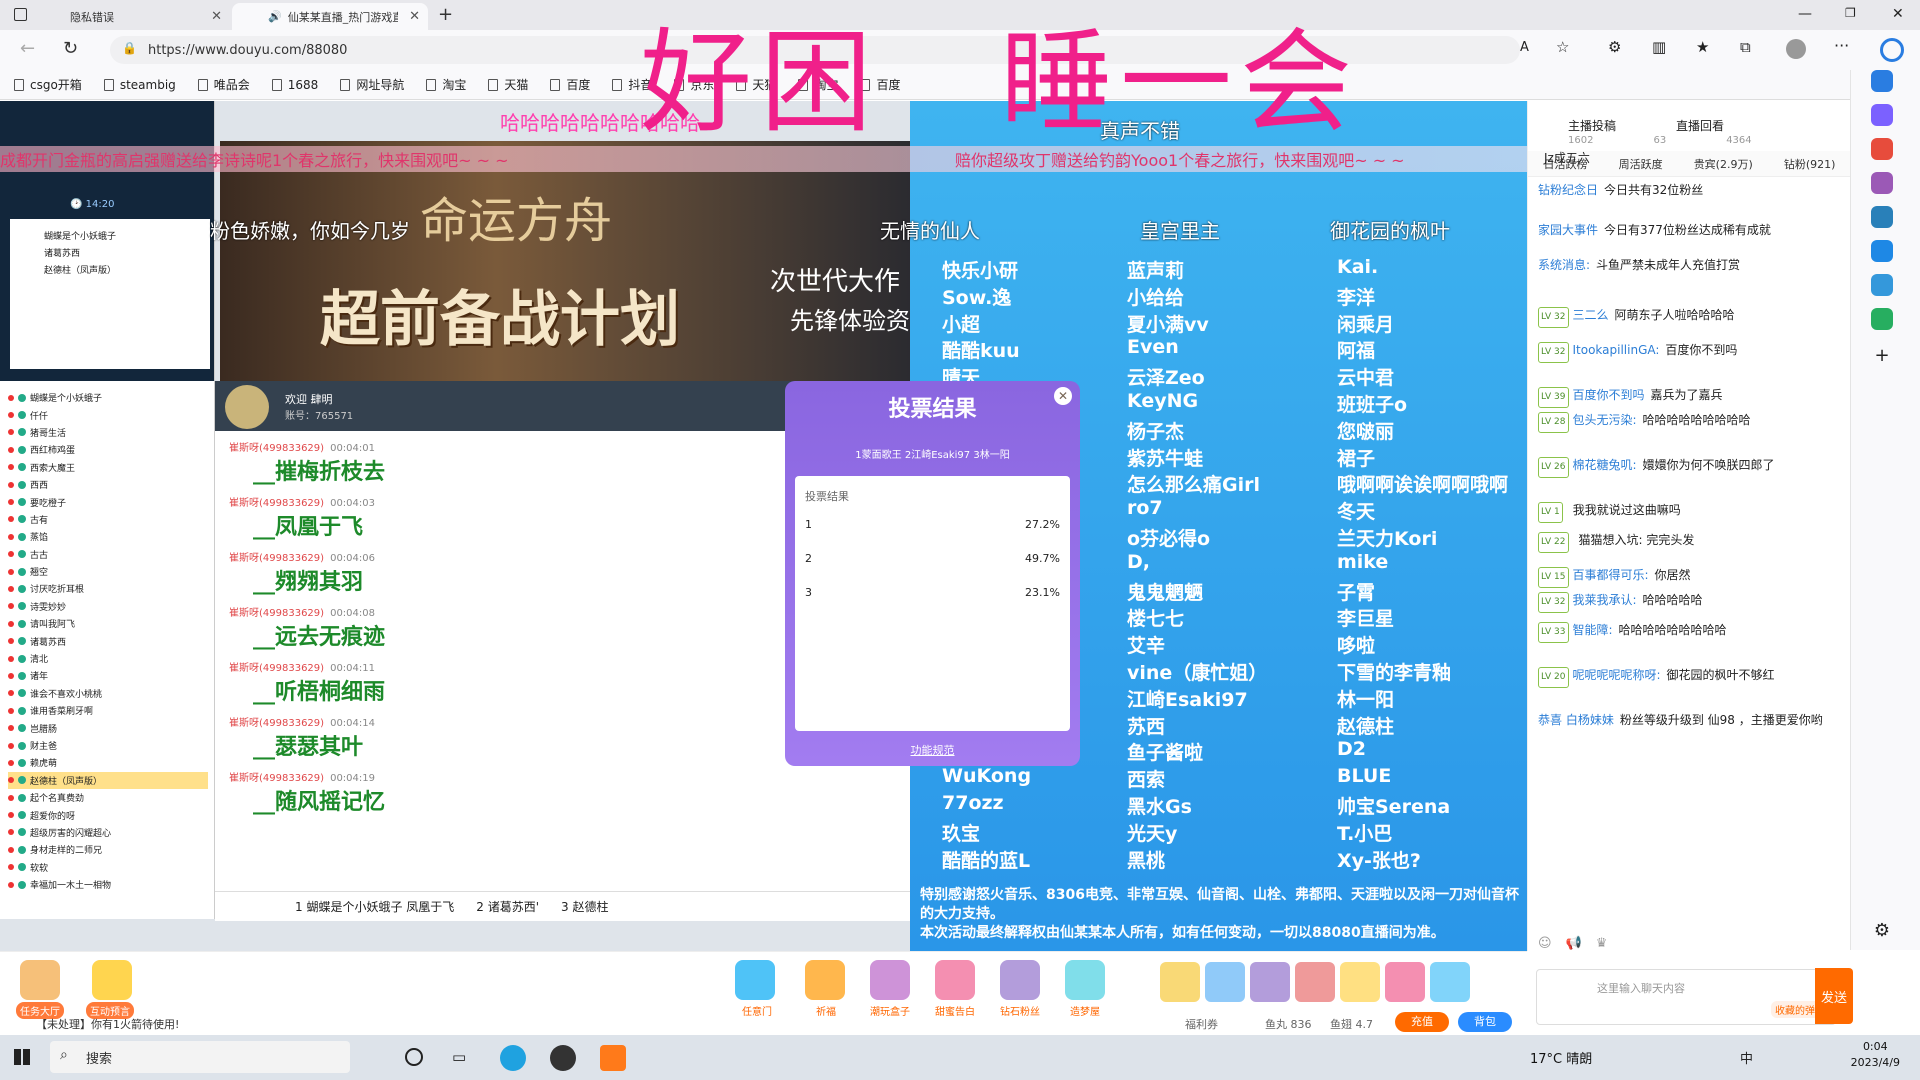 This screenshot has height=1080, width=1920. Describe the element at coordinates (108, 554) in the screenshot. I see `list-item: 古古` at that location.